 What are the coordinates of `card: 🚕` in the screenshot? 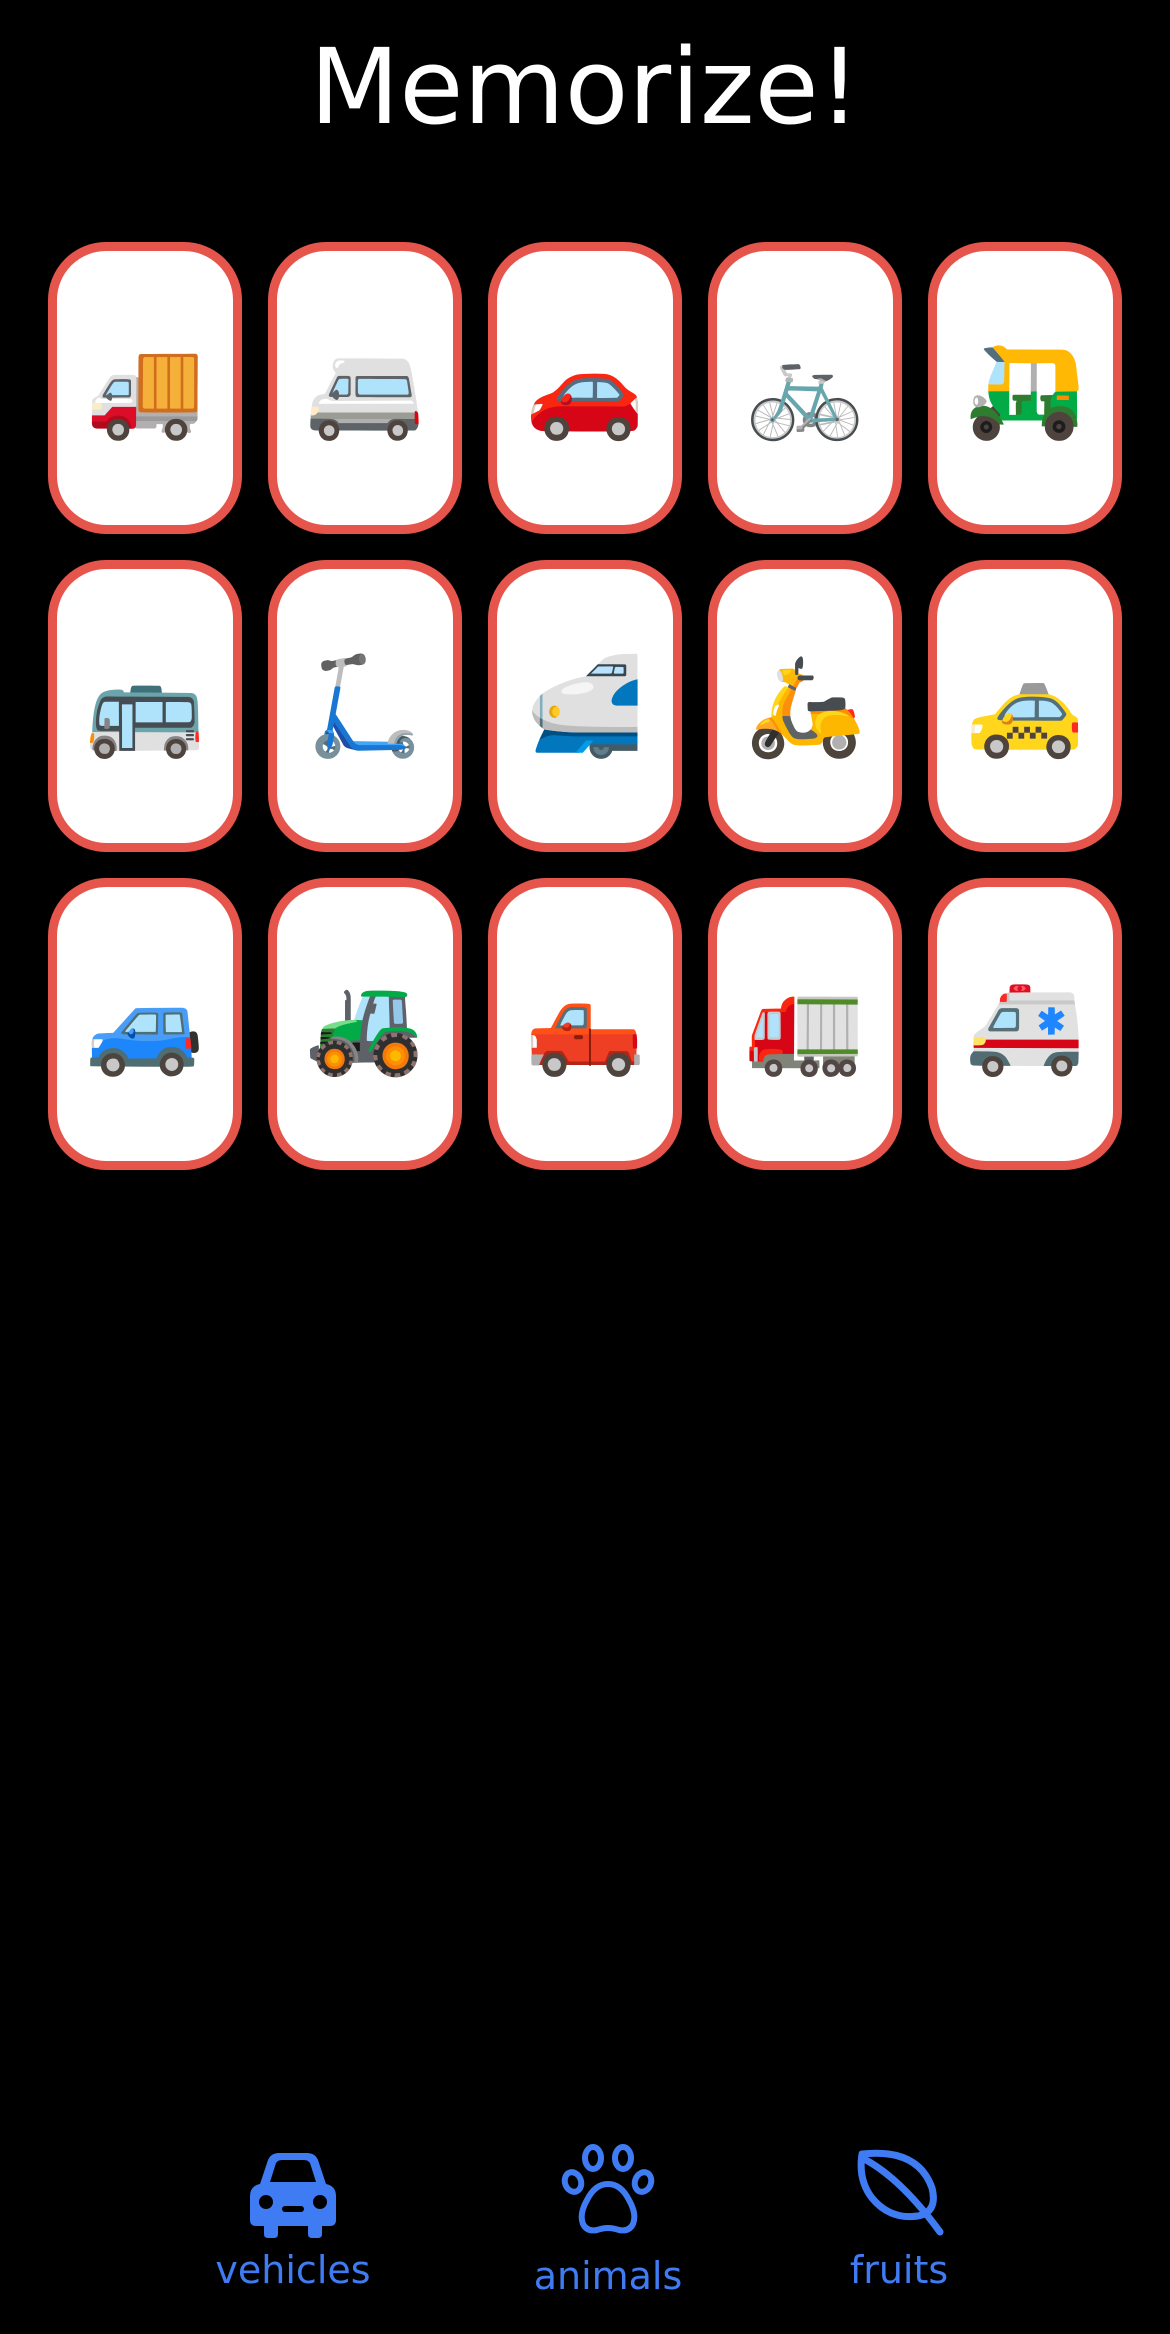 It's located at (1025, 706).